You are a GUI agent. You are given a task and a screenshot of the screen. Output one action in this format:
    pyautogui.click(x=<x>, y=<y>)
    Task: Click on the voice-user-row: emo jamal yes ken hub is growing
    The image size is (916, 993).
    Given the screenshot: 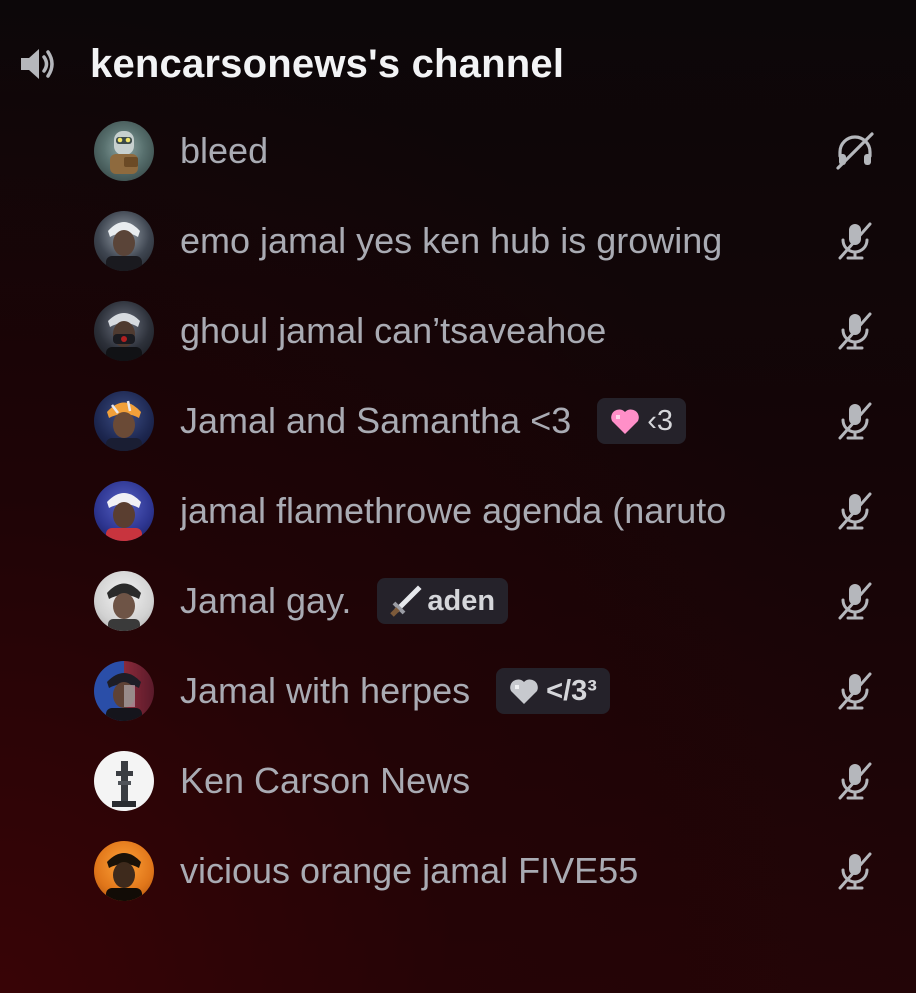 What is the action you would take?
    pyautogui.click(x=494, y=241)
    